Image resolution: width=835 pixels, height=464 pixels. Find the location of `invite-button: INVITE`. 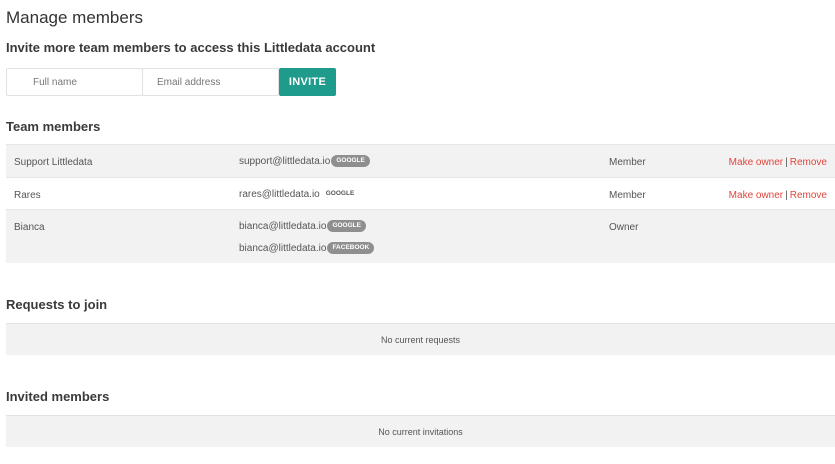

invite-button: INVITE is located at coordinates (307, 82).